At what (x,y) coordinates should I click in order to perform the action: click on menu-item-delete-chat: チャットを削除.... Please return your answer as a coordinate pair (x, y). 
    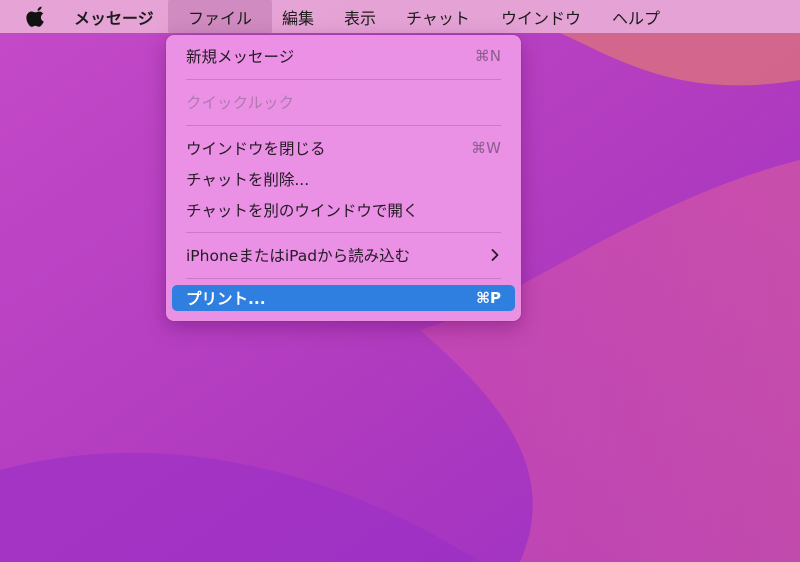
    Looking at the image, I should click on (343, 179).